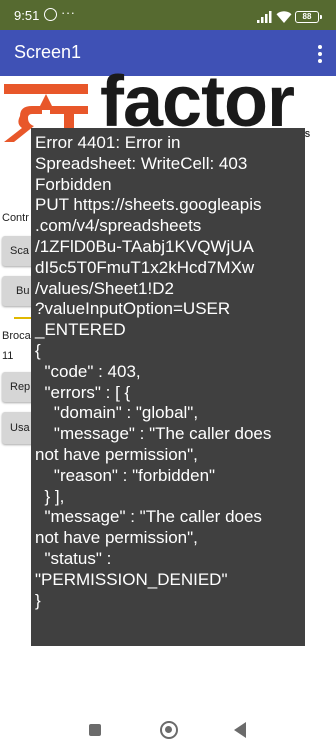 This screenshot has height=750, width=336. I want to click on error-line: Forbidden, so click(73, 184).